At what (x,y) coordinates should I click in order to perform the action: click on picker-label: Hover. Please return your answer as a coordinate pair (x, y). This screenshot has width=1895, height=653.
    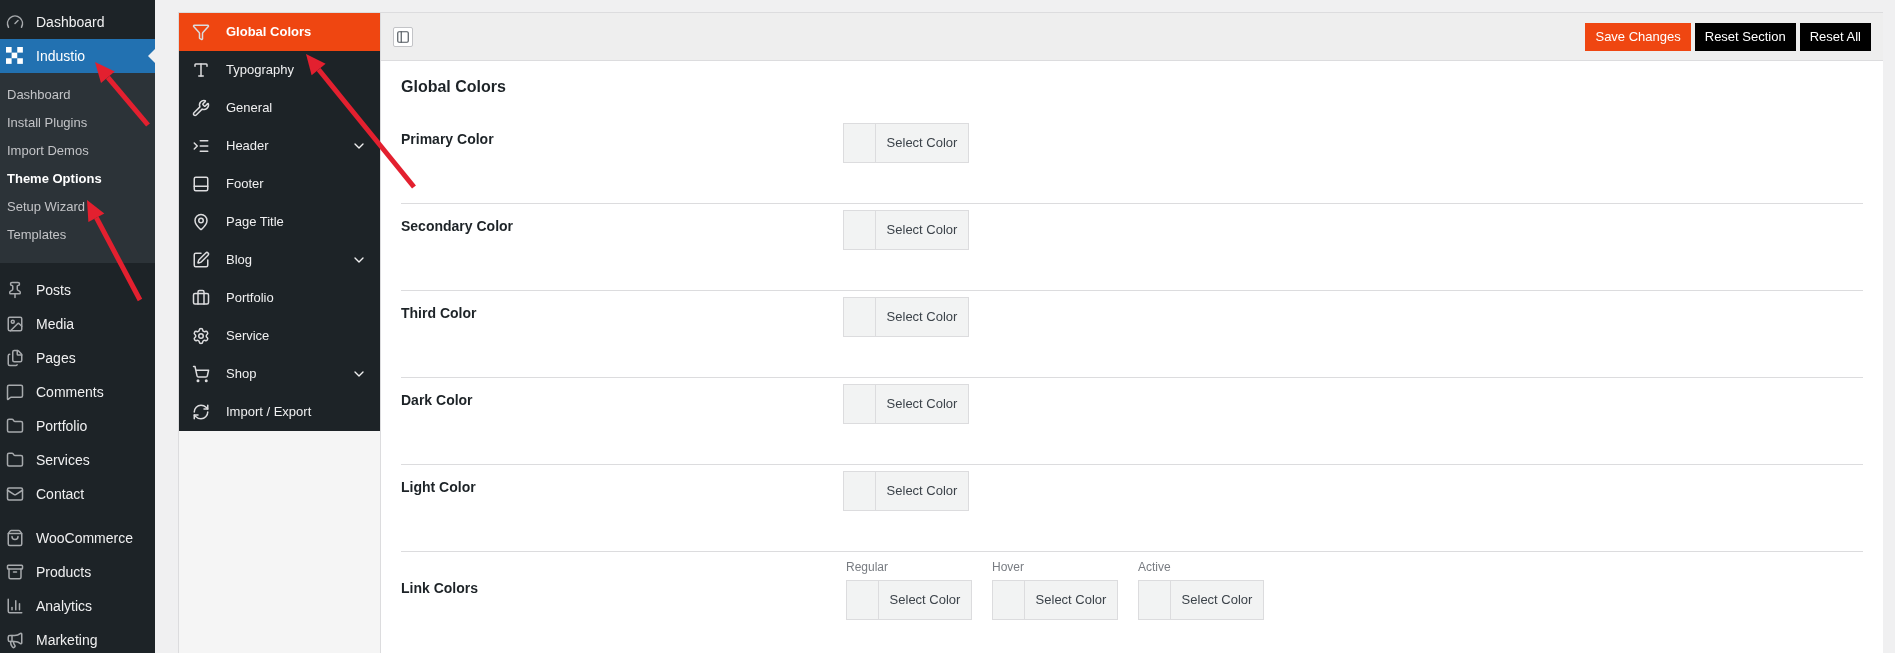
    Looking at the image, I should click on (1008, 567).